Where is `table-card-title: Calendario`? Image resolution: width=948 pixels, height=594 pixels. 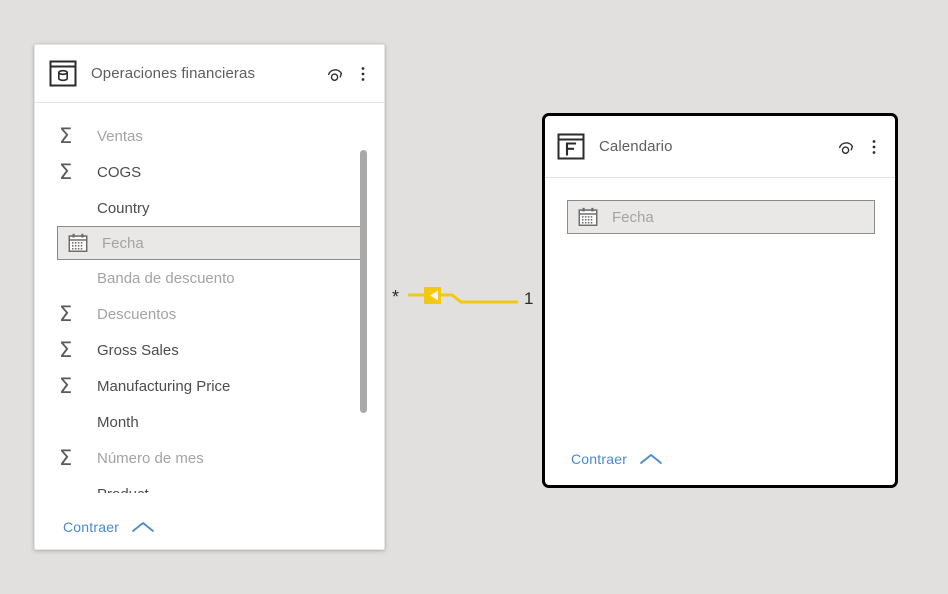
table-card-title: Calendario is located at coordinates (636, 146).